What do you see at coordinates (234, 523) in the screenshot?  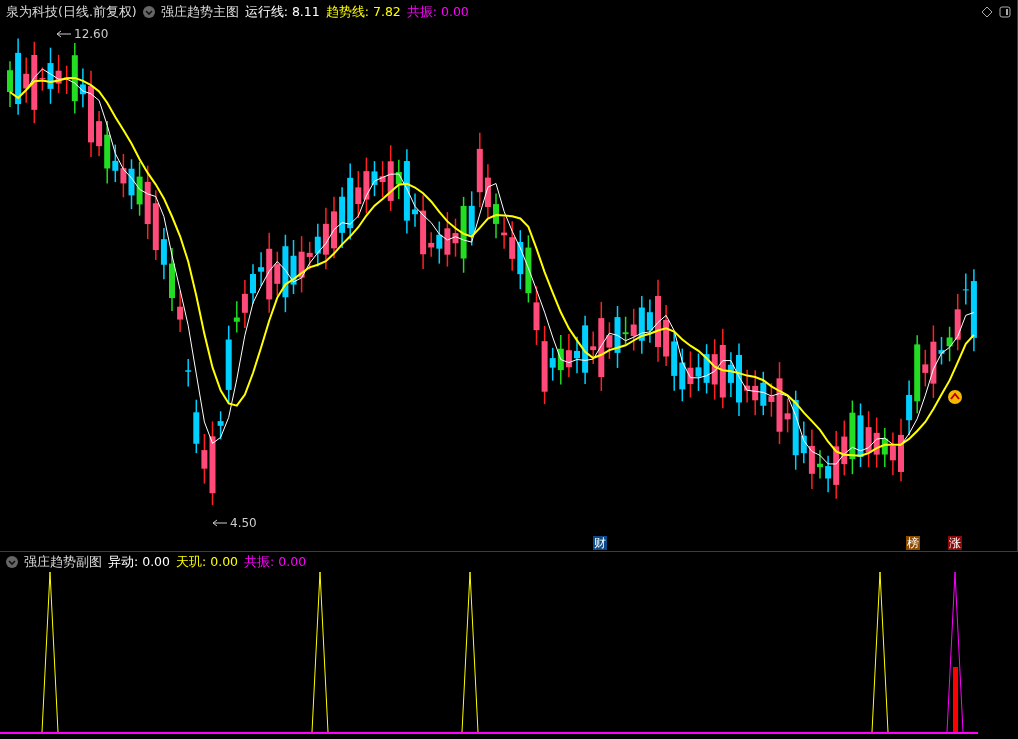 I see `low-price-label: 4.50` at bounding box center [234, 523].